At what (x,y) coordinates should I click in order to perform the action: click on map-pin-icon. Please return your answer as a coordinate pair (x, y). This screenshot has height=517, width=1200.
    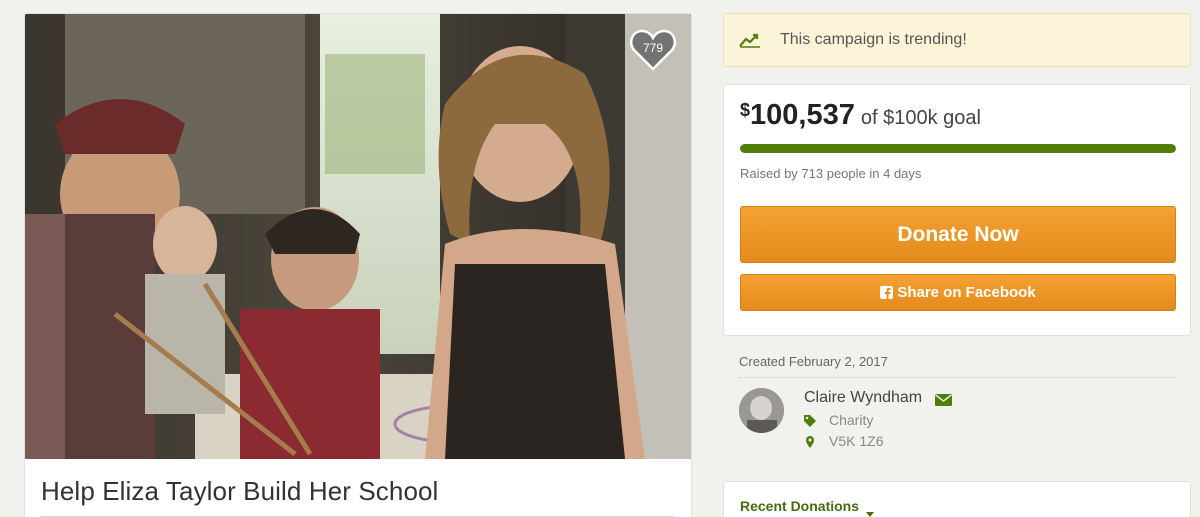
    Looking at the image, I should click on (810, 441).